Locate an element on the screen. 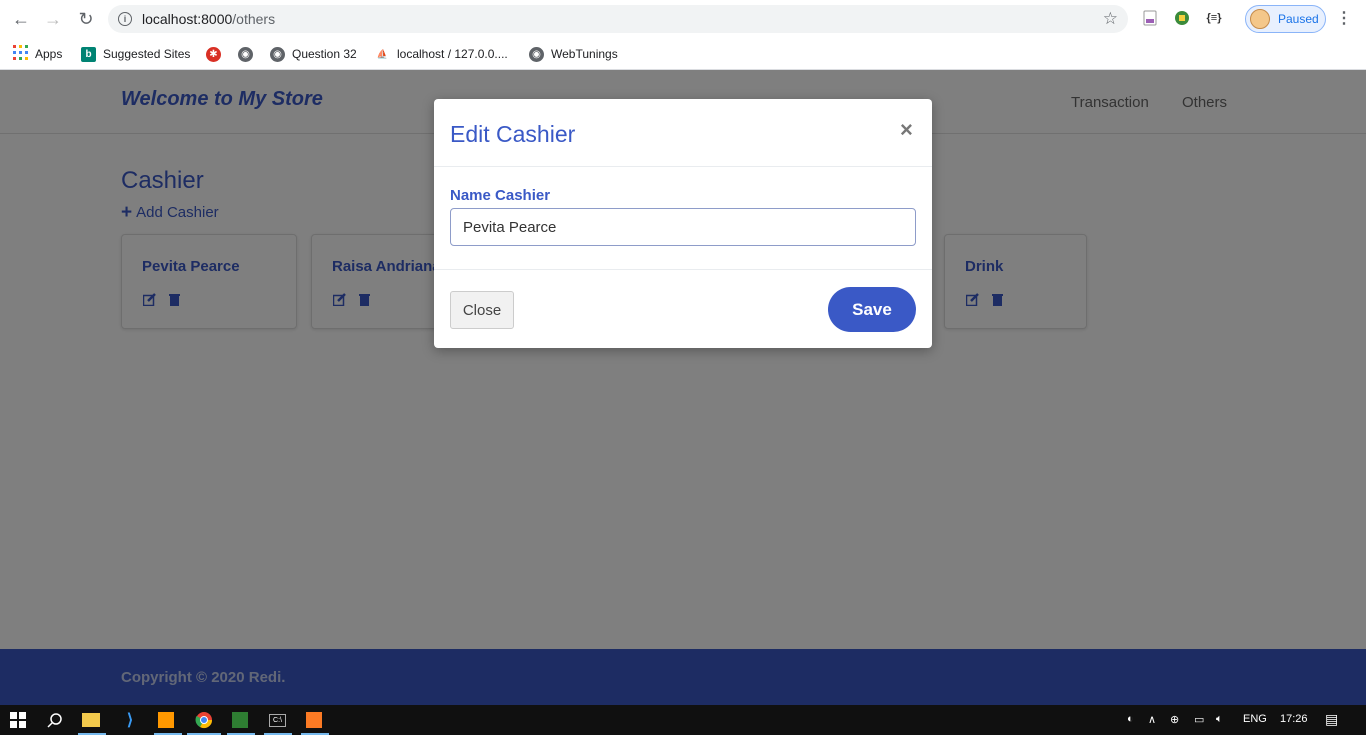 Image resolution: width=1366 pixels, height=735 pixels. url-text: localhost:8000/others is located at coordinates (208, 19).